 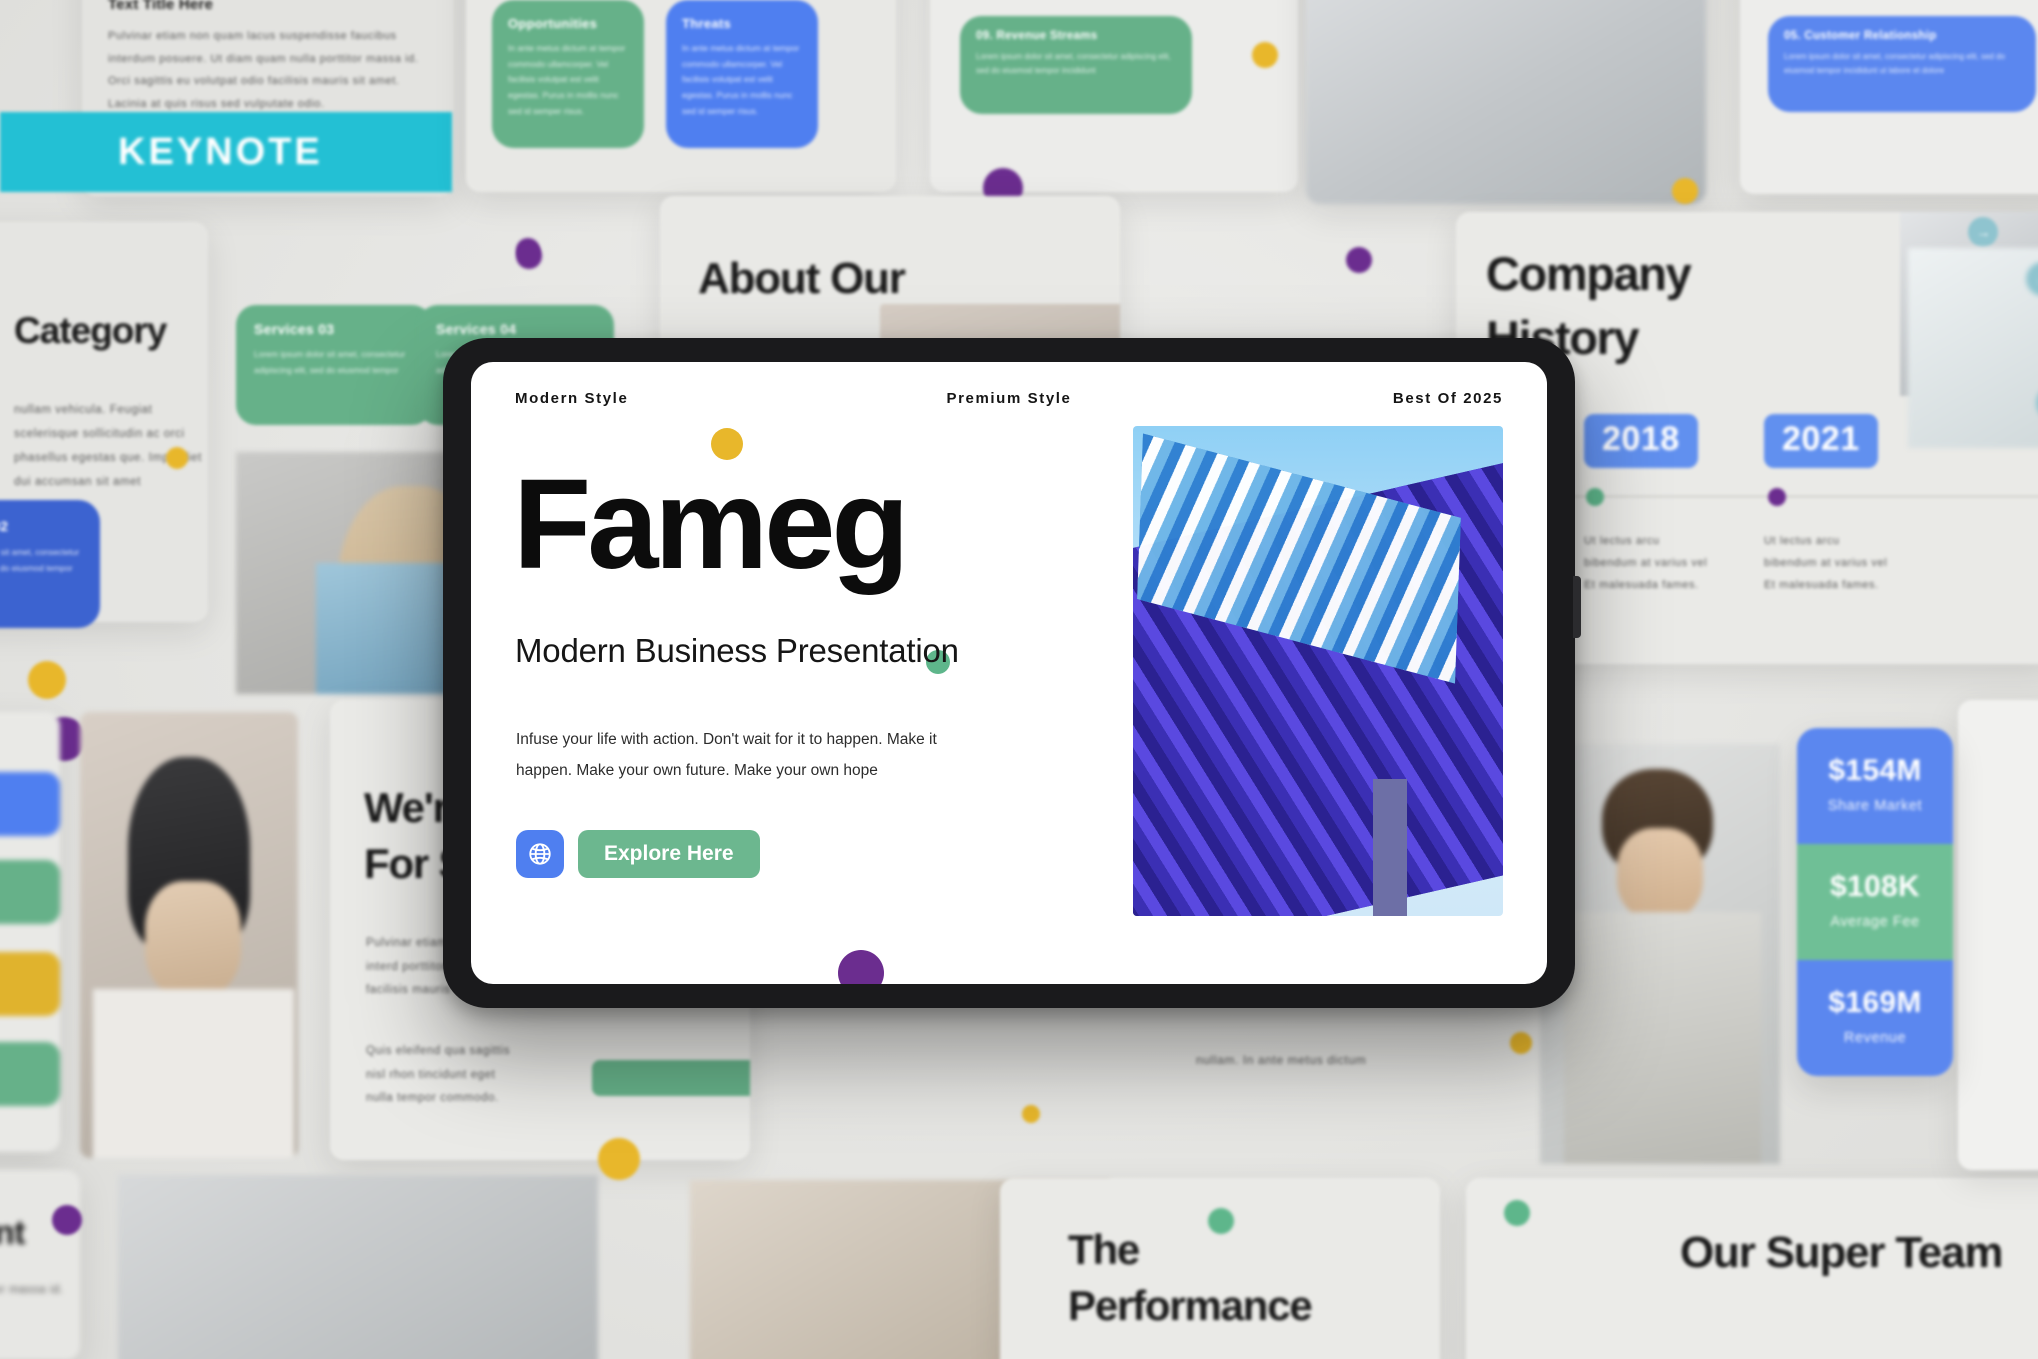 I want to click on photo-man-phone, so click(x=1660, y=954).